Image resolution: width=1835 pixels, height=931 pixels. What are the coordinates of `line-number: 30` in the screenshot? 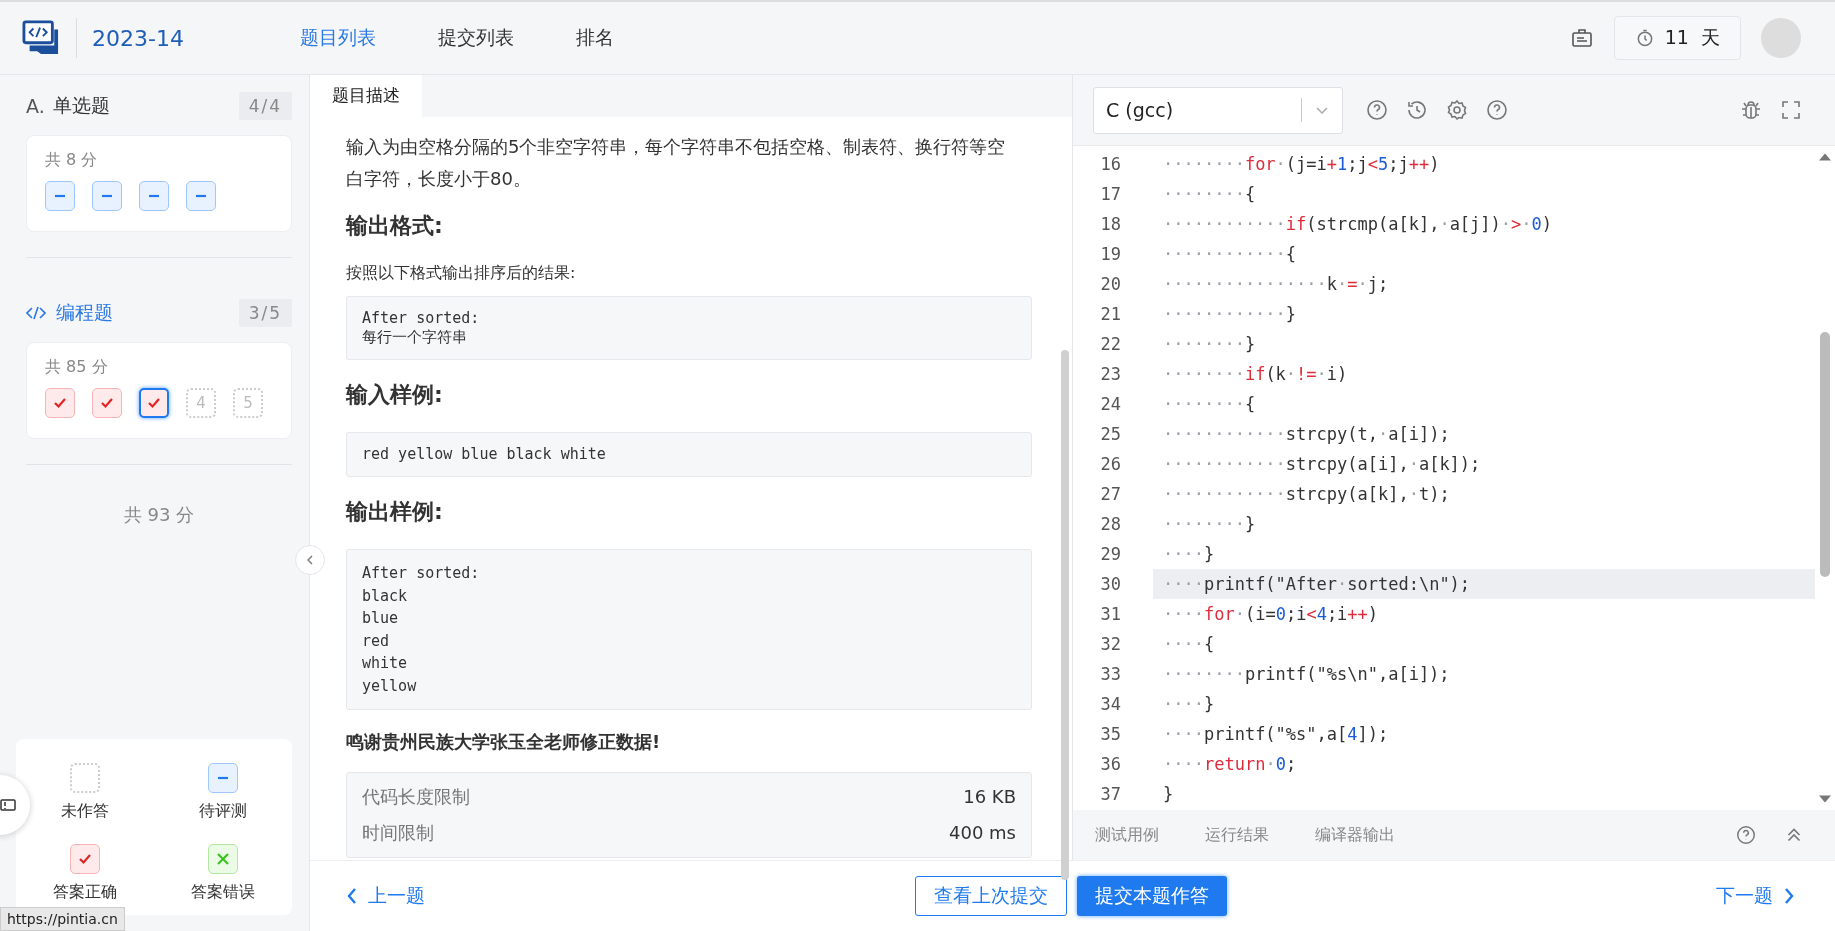 It's located at (1110, 584).